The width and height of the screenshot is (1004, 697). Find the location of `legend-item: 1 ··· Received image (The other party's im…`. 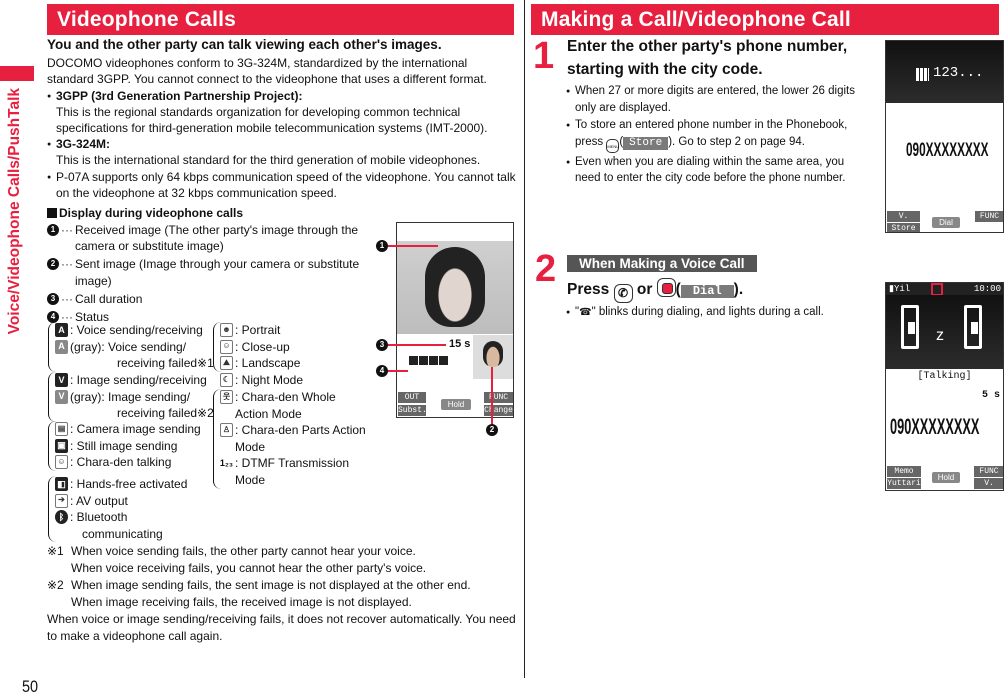

legend-item: 1 ··· Received image (The other party's im… is located at coordinates (204, 238).